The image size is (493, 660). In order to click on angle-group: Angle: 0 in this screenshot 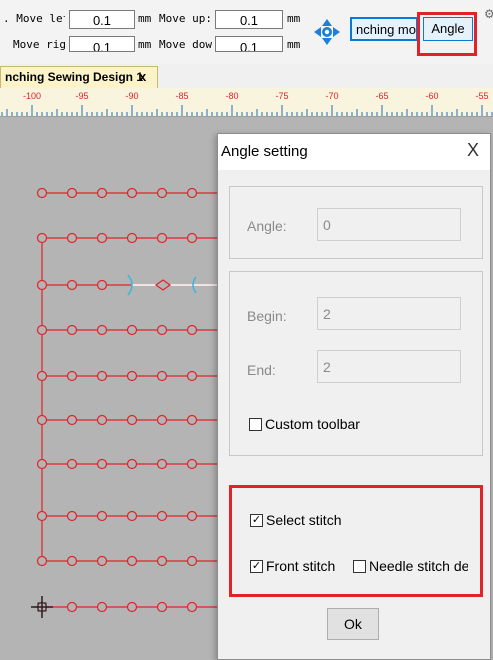, I will do `click(356, 222)`.